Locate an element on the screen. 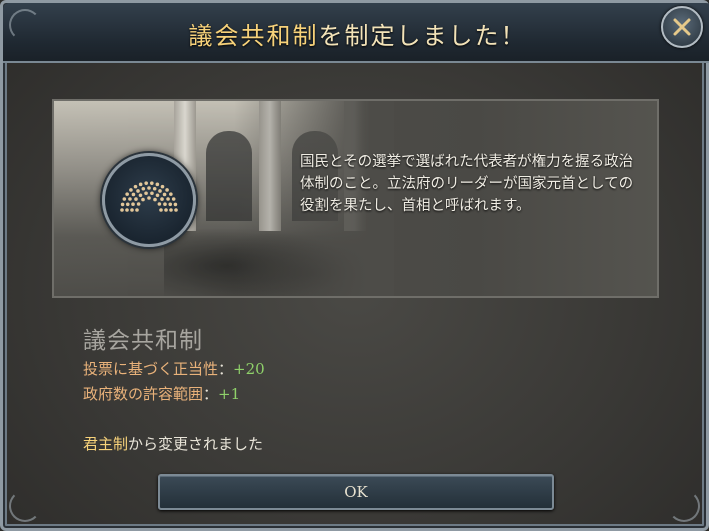 The height and width of the screenshot is (531, 709). stat-value: +20 is located at coordinates (249, 369).